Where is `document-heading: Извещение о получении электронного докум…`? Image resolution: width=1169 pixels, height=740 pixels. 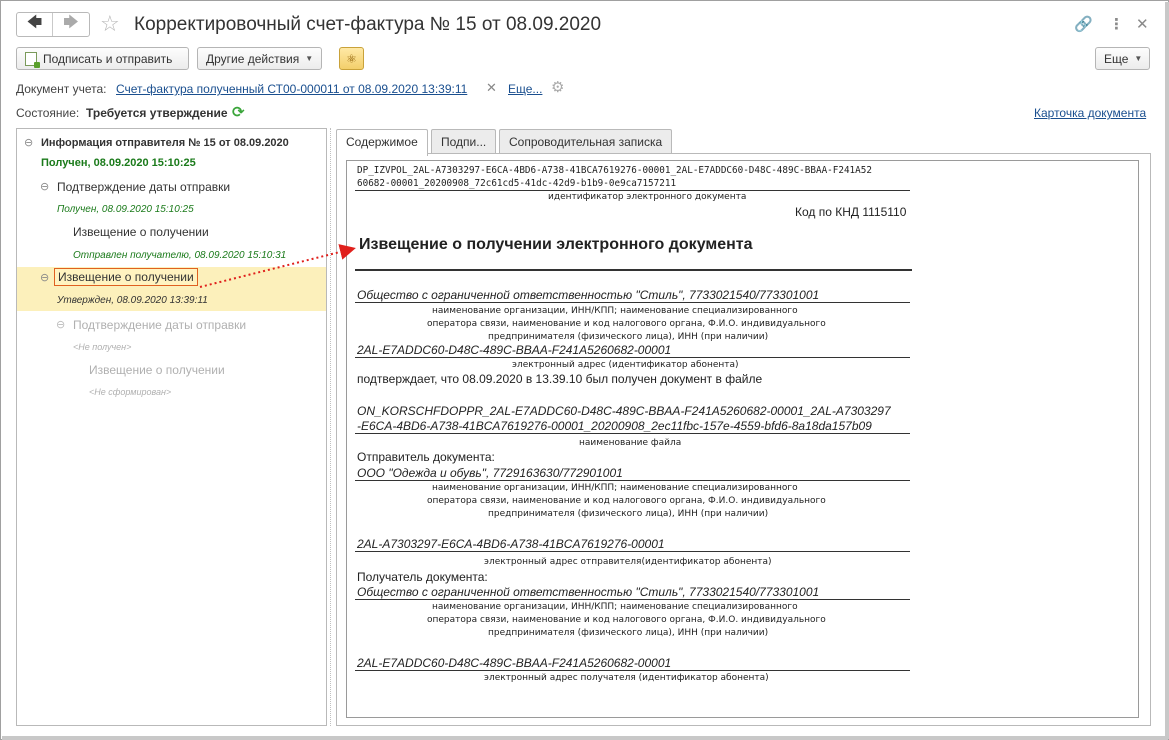
document-heading: Извещение о получении электронного докум… is located at coordinates (556, 244).